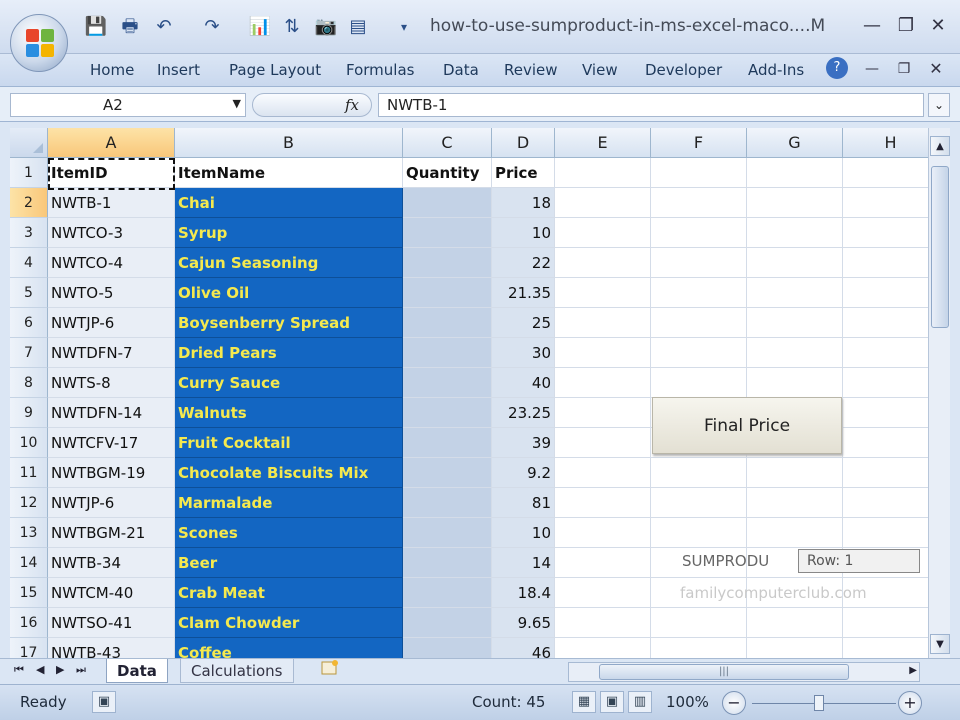  What do you see at coordinates (289, 443) in the screenshot?
I see `cell-item-name: Fruit Cocktail` at bounding box center [289, 443].